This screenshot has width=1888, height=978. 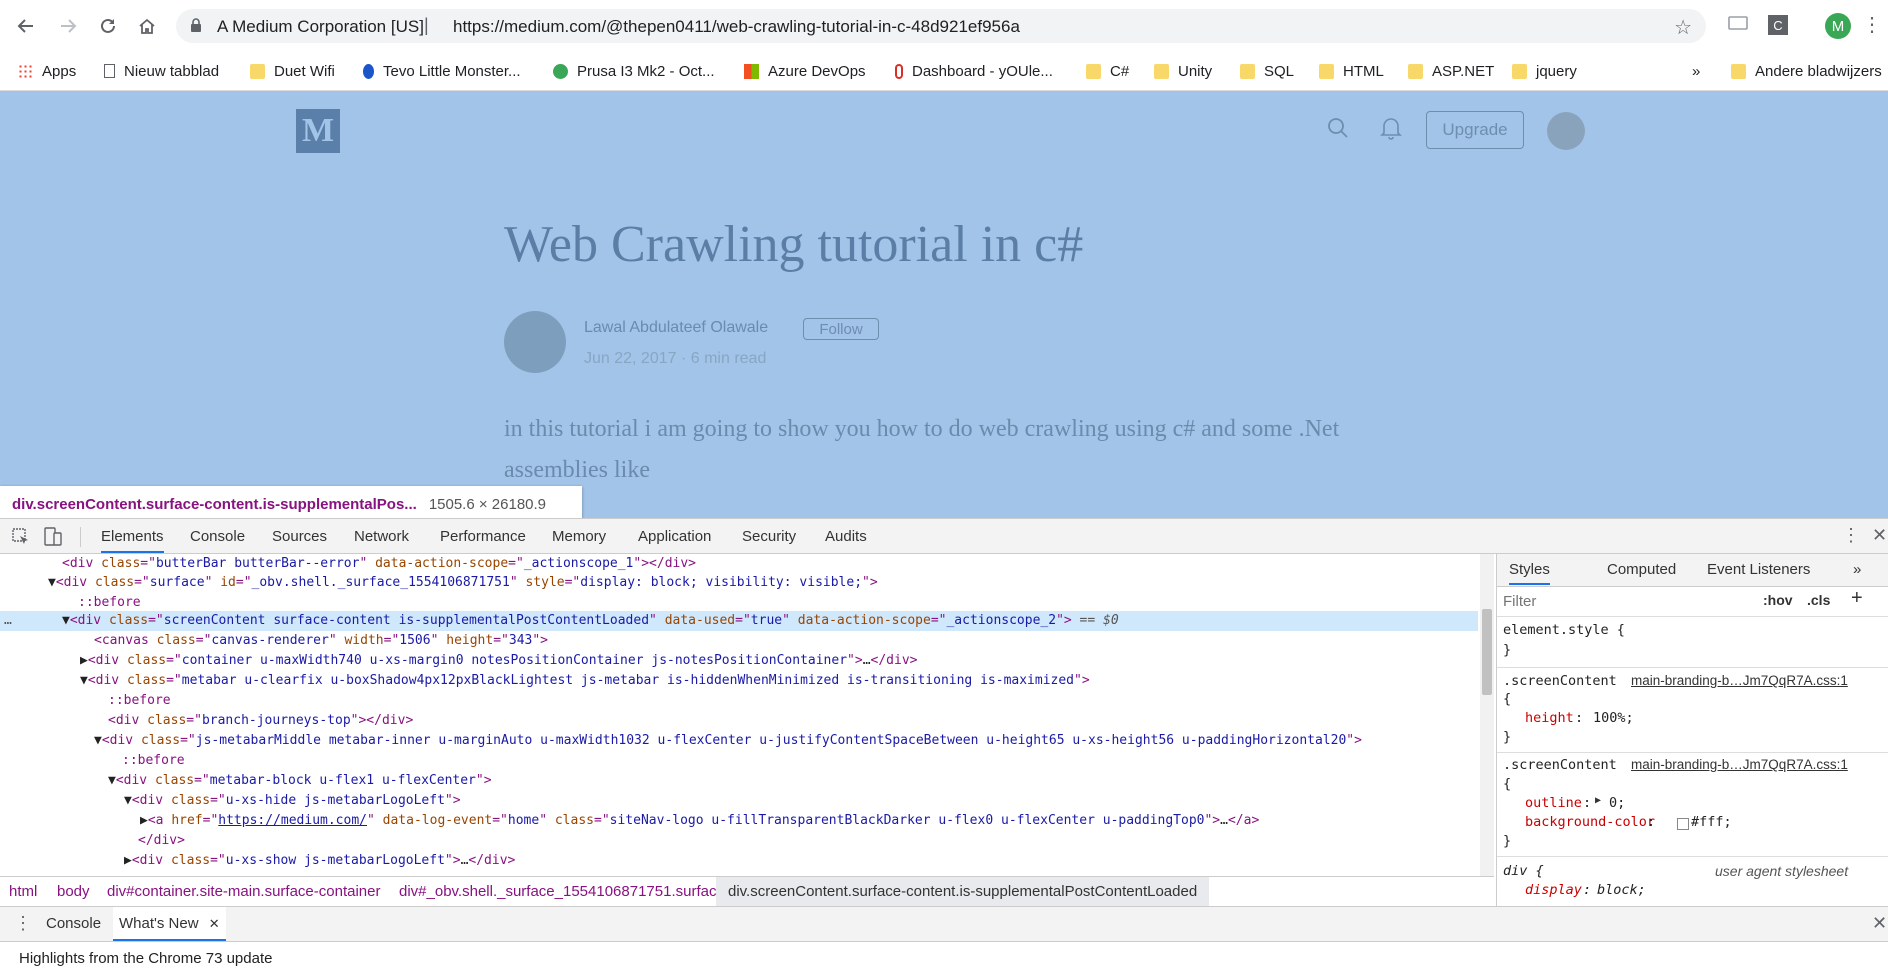 What do you see at coordinates (381, 536) in the screenshot?
I see `tab-network: Network` at bounding box center [381, 536].